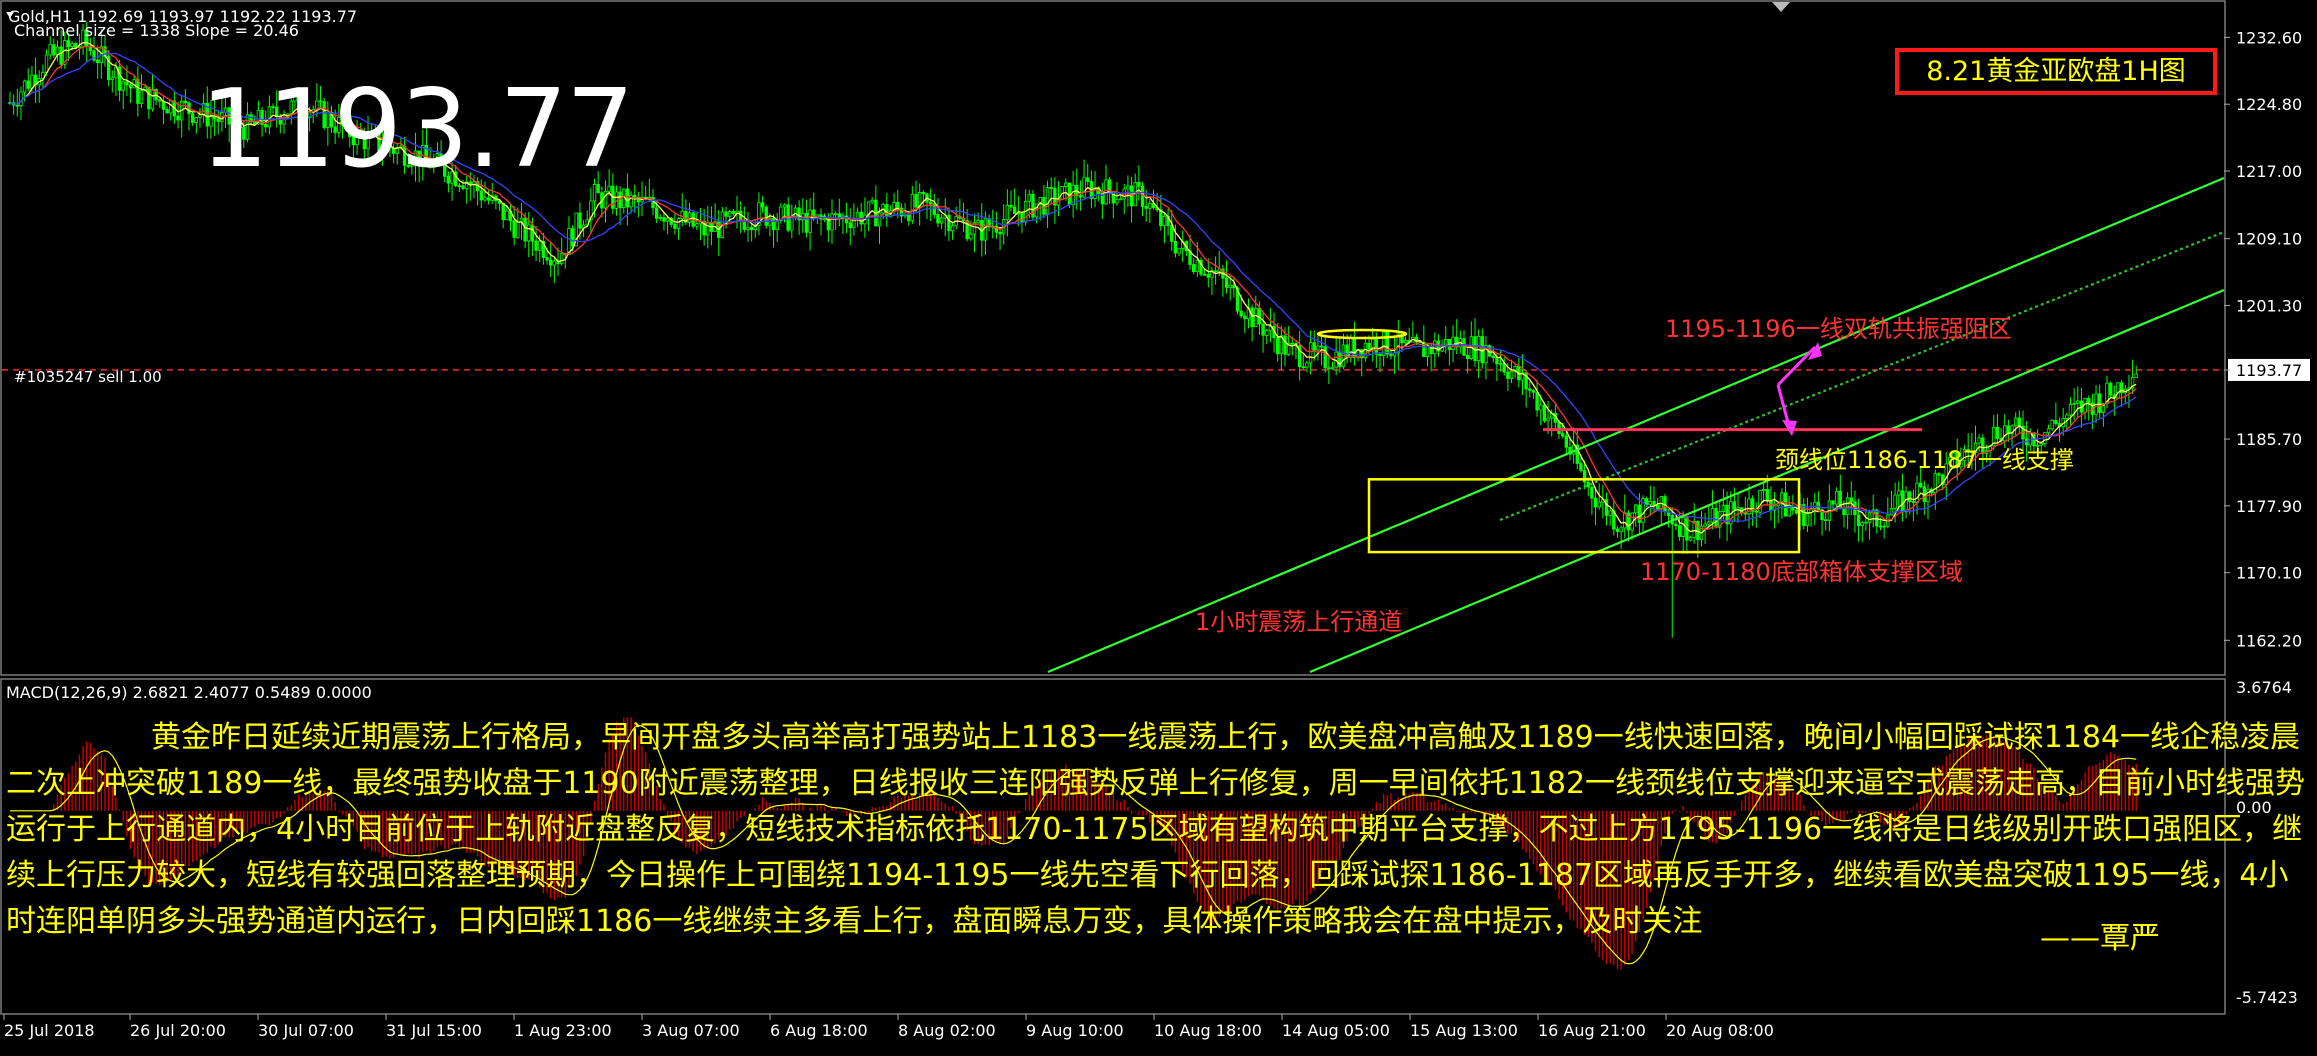 Image resolution: width=2317 pixels, height=1056 pixels. I want to click on price-tick-label: 1209.10, so click(2269, 239).